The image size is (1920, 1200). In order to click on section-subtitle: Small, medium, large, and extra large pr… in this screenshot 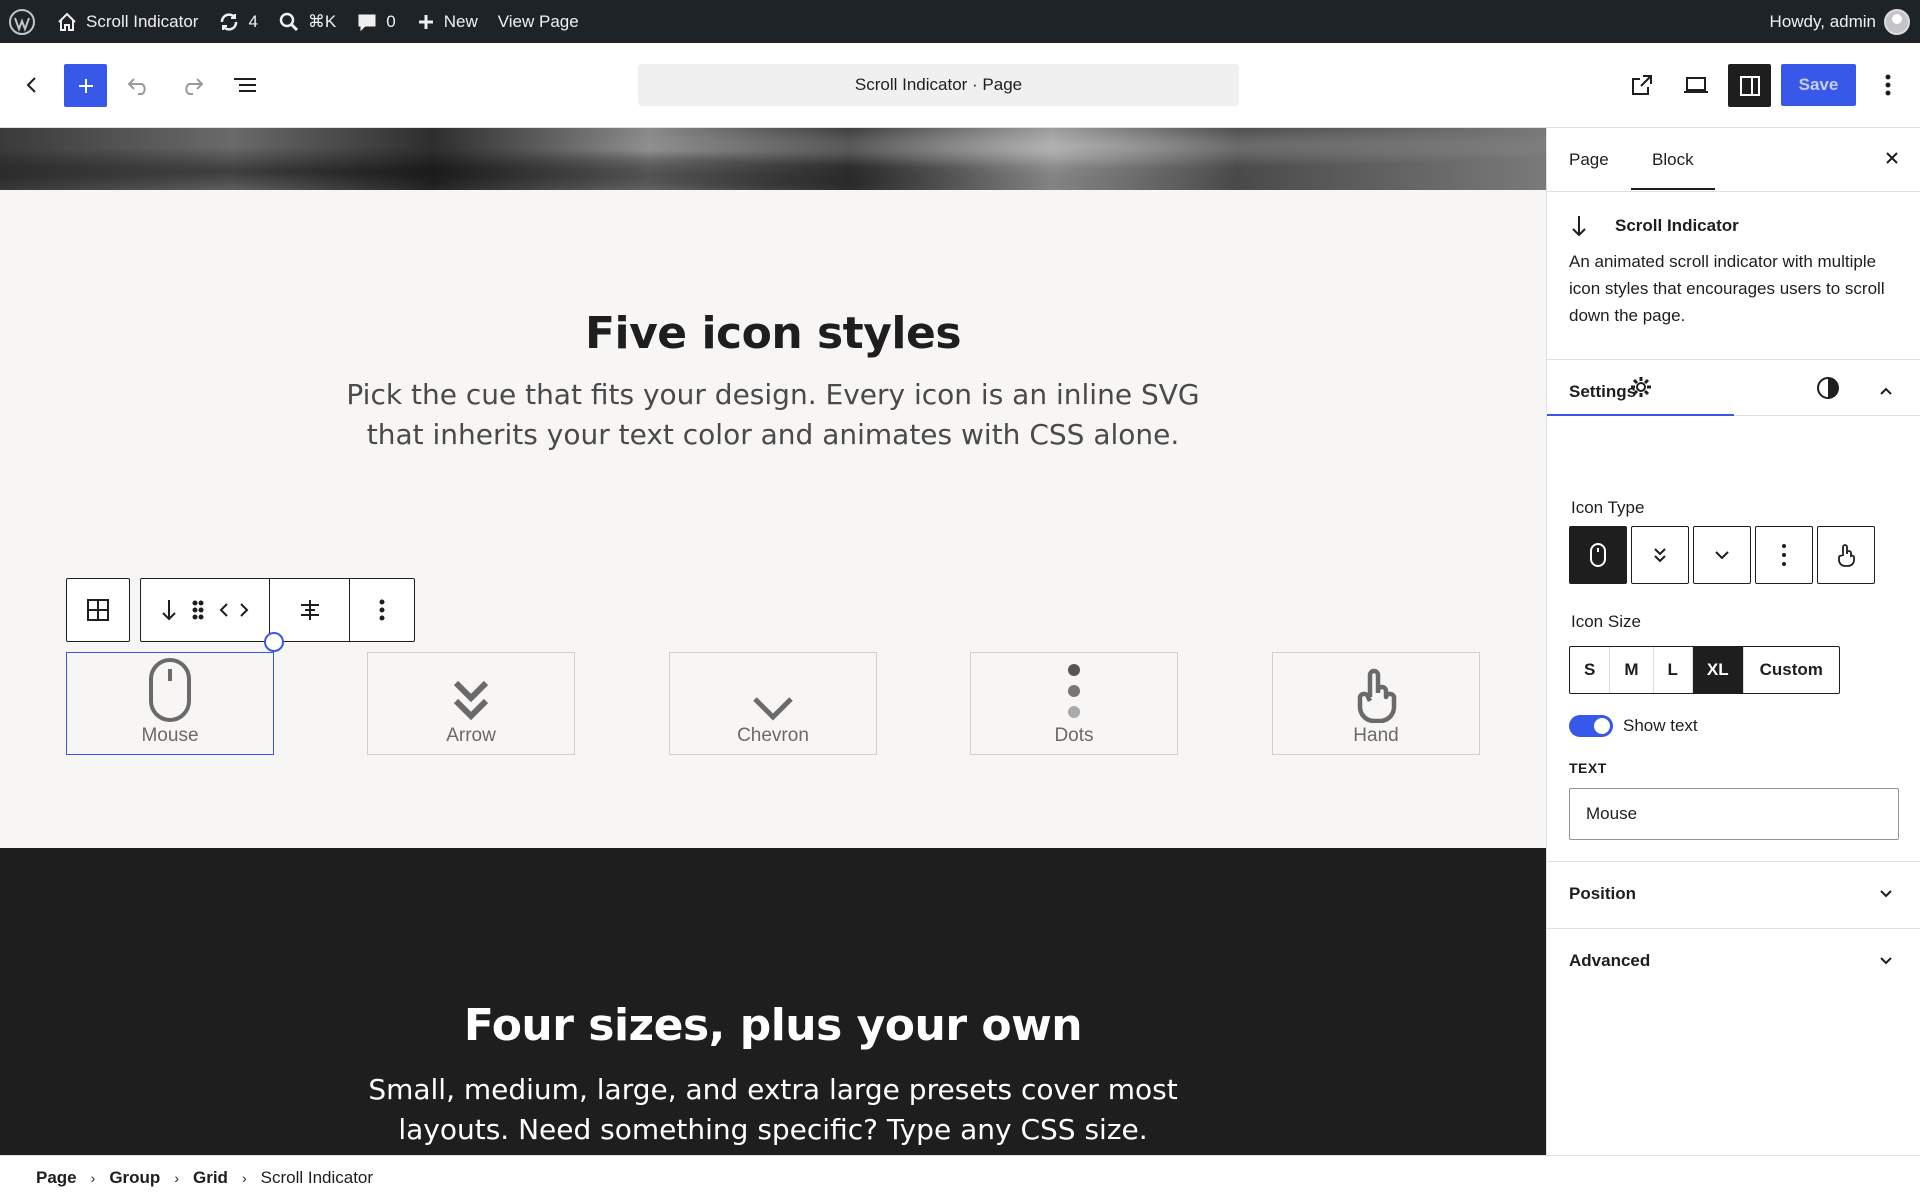, I will do `click(773, 1110)`.